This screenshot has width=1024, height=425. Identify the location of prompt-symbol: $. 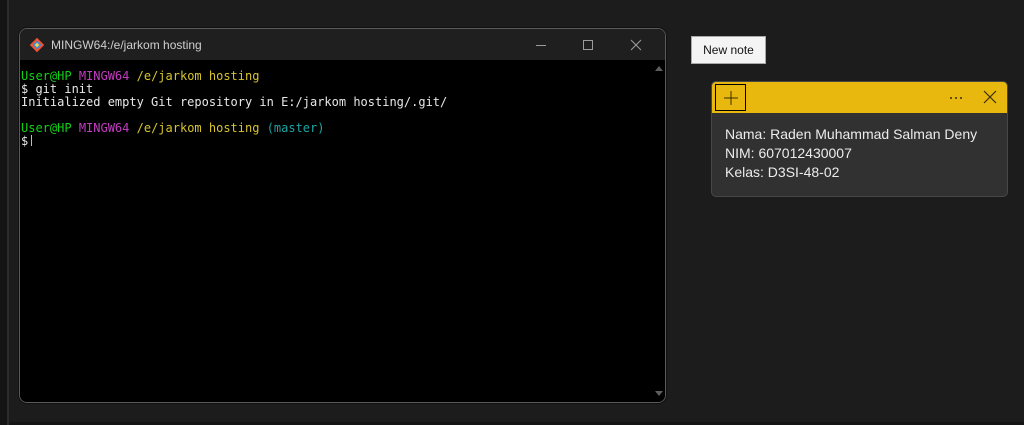
(25, 141).